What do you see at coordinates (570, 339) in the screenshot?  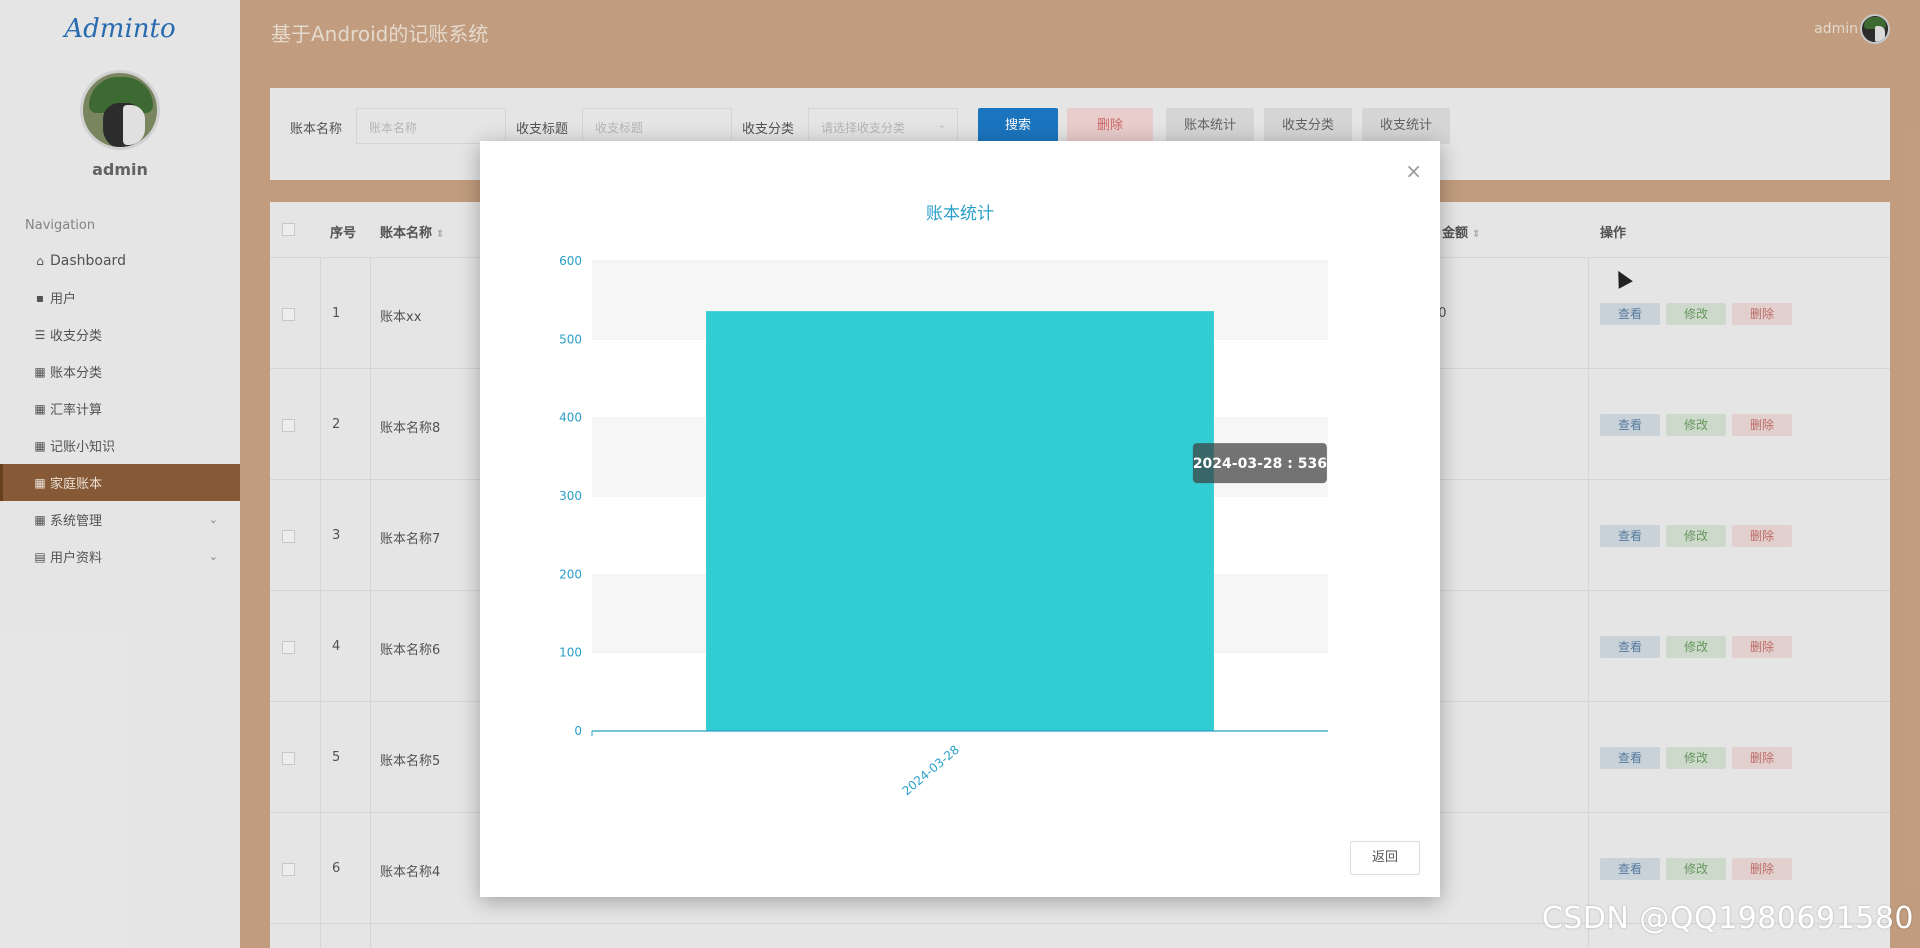 I see `y-tick-label: 500` at bounding box center [570, 339].